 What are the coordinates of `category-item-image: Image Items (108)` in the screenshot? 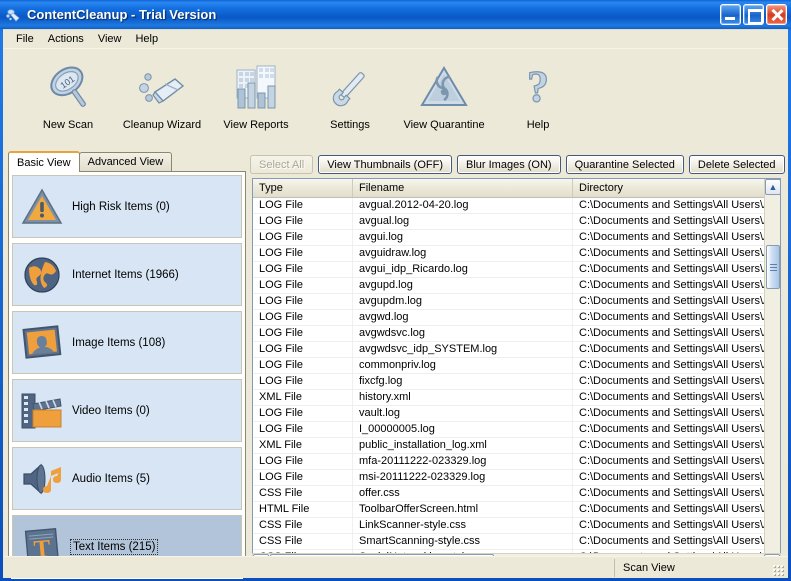 It's located at (127, 342).